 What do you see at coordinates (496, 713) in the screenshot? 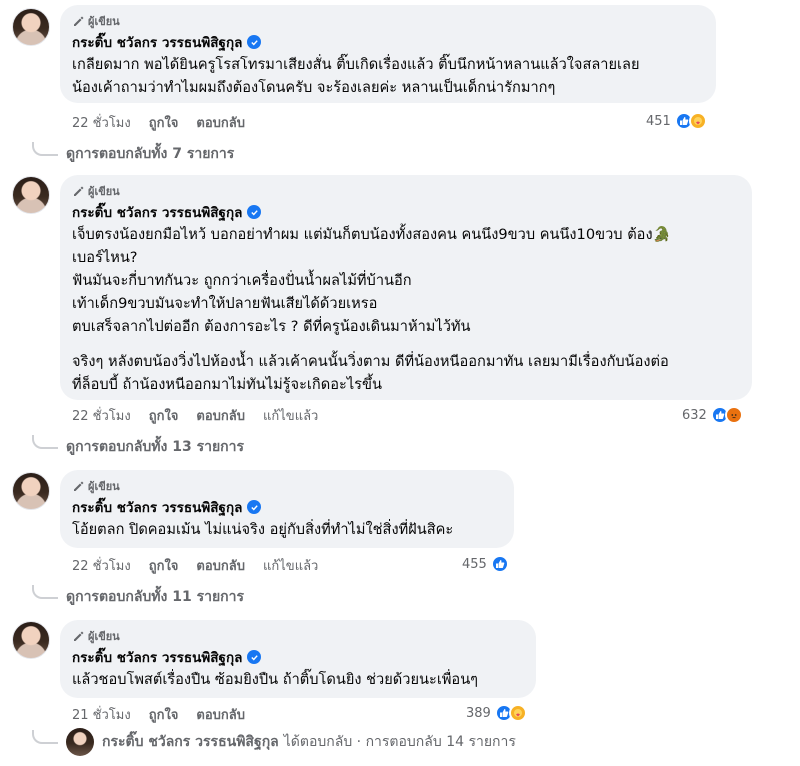
I see `reaction-summary: 389` at bounding box center [496, 713].